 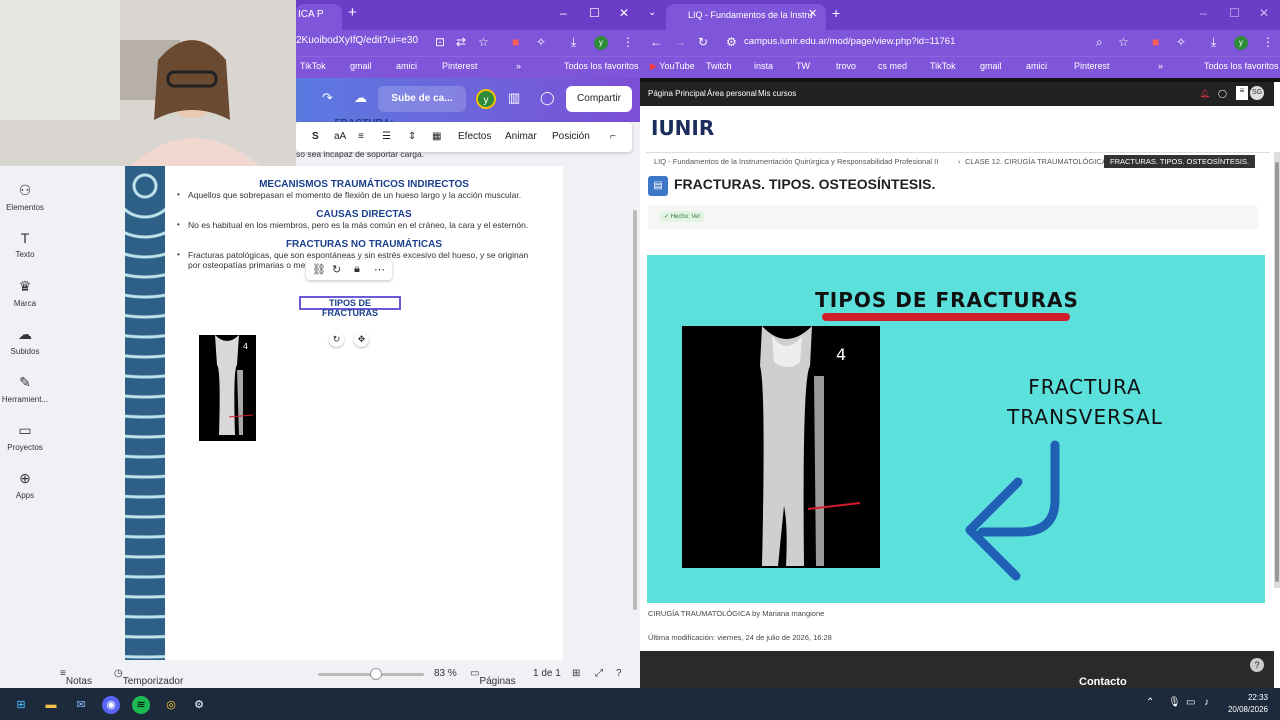 What do you see at coordinates (336, 339) in the screenshot?
I see `rotate-icon: ↻` at bounding box center [336, 339].